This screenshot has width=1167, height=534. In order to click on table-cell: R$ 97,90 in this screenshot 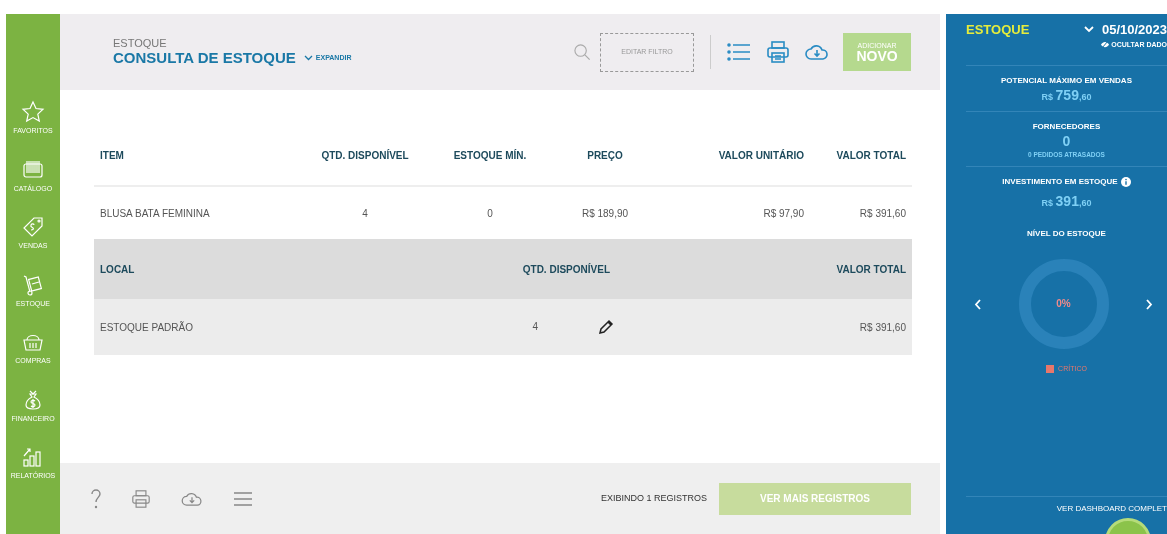, I will do `click(735, 212)`.